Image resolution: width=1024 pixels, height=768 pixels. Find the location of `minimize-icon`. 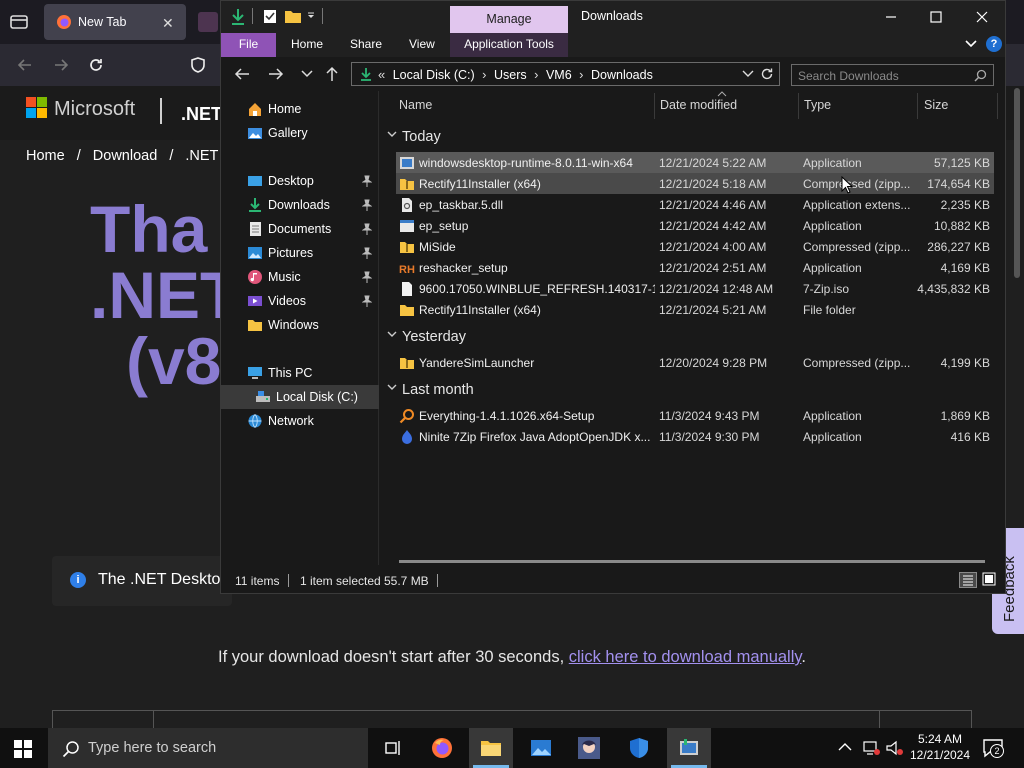

minimize-icon is located at coordinates (891, 17).